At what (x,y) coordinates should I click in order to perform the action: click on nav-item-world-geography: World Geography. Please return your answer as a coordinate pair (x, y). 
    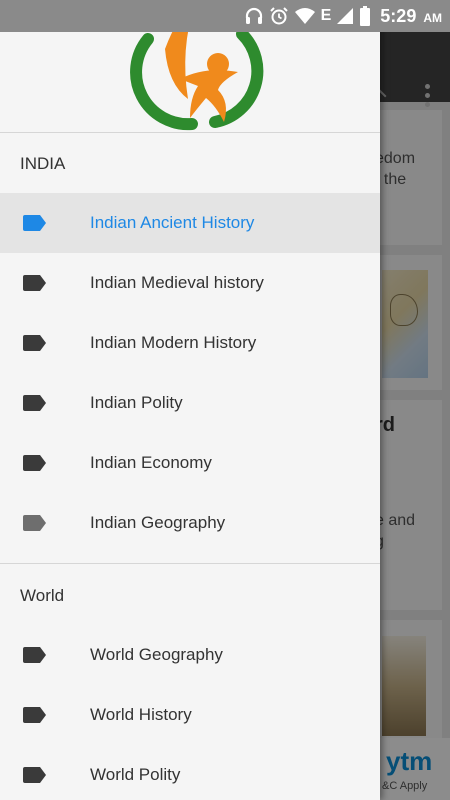
    Looking at the image, I should click on (190, 655).